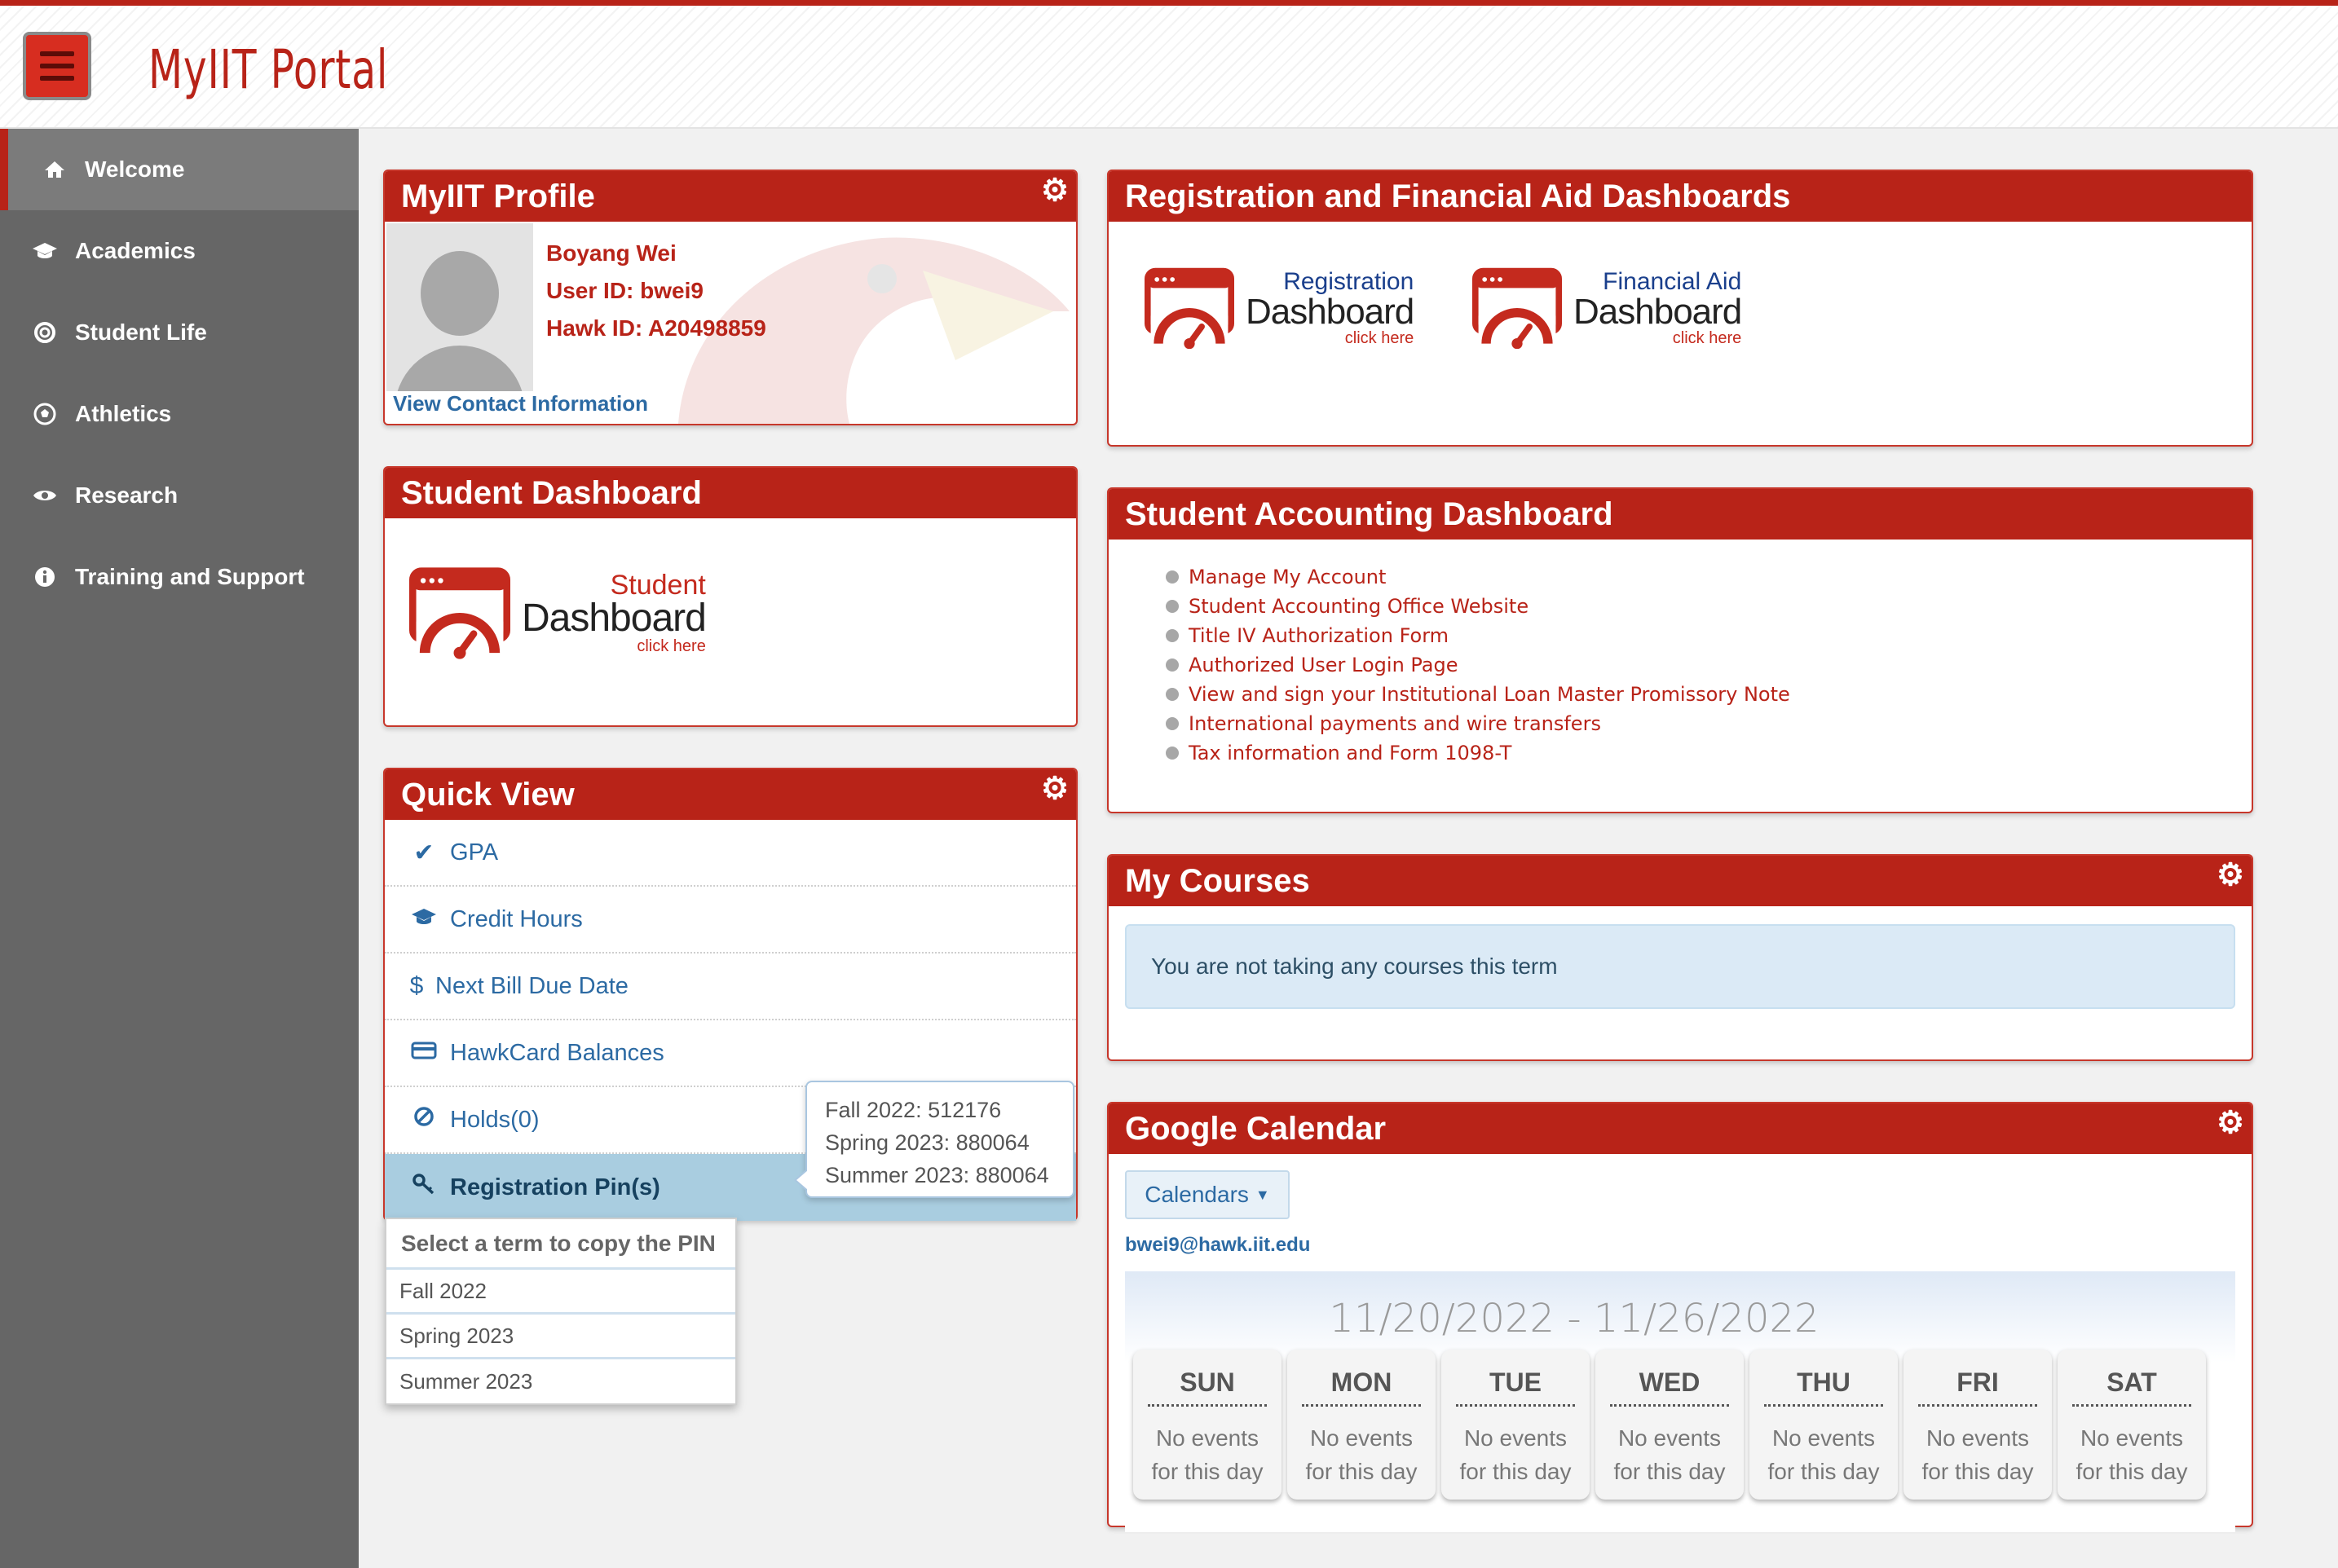  What do you see at coordinates (913, 1110) in the screenshot?
I see `pin-entry: Fall 2022: 512176` at bounding box center [913, 1110].